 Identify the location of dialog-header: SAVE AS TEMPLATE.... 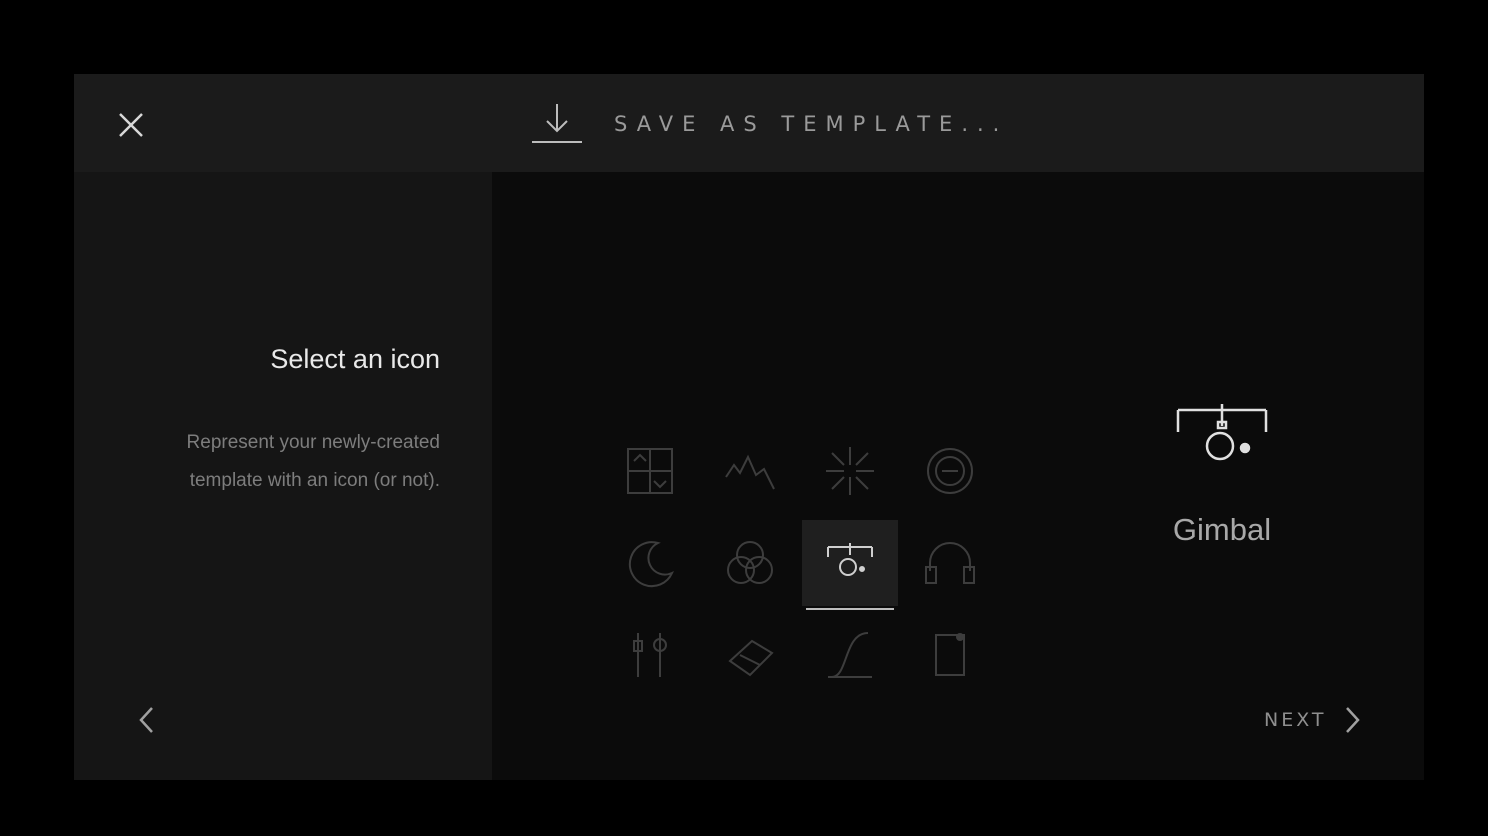
(749, 123).